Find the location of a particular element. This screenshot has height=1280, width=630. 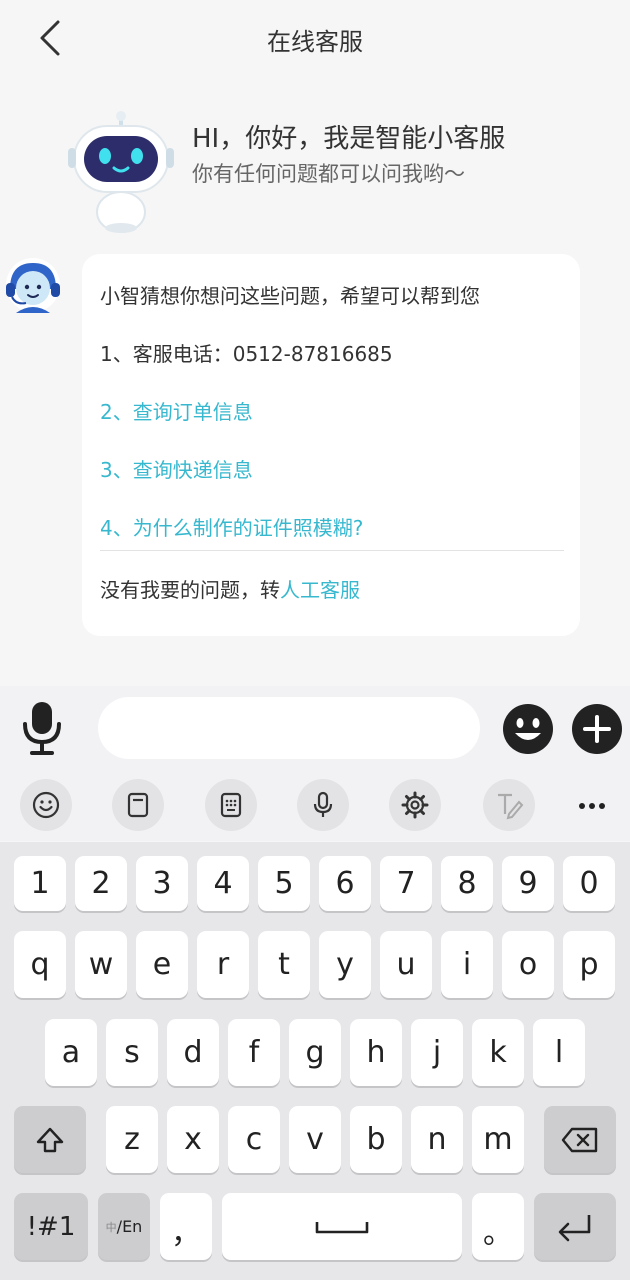

card-divider is located at coordinates (332, 550).